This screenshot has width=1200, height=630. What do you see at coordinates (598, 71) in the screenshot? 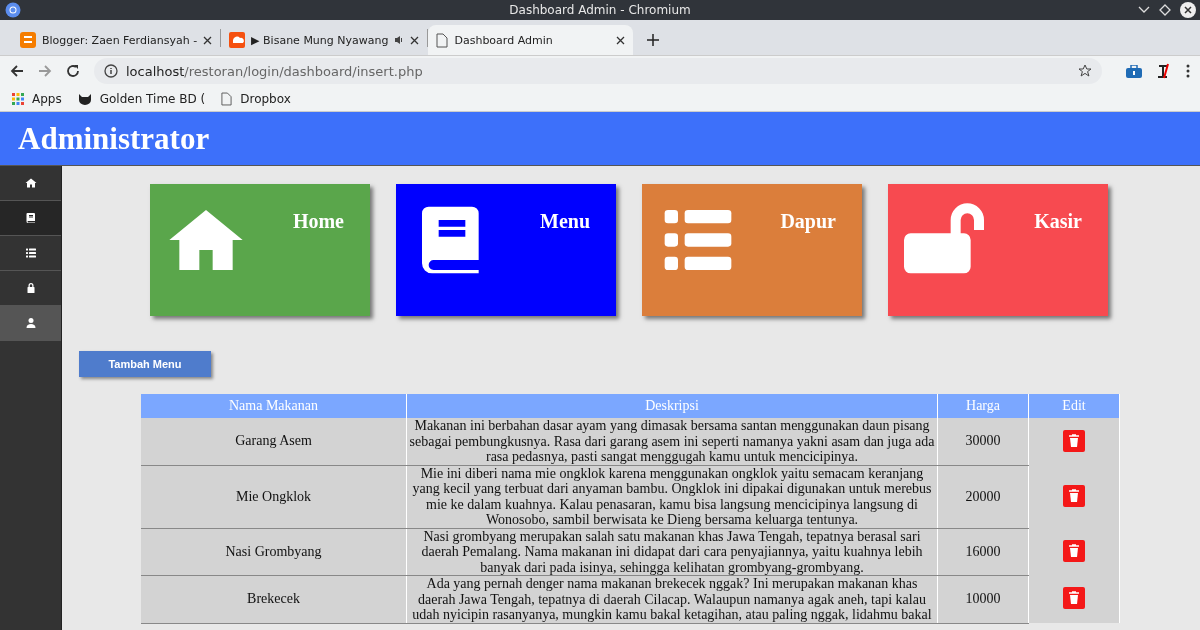
I see `address-bar: localhost/restoran/login/dashboard/insert.php` at bounding box center [598, 71].